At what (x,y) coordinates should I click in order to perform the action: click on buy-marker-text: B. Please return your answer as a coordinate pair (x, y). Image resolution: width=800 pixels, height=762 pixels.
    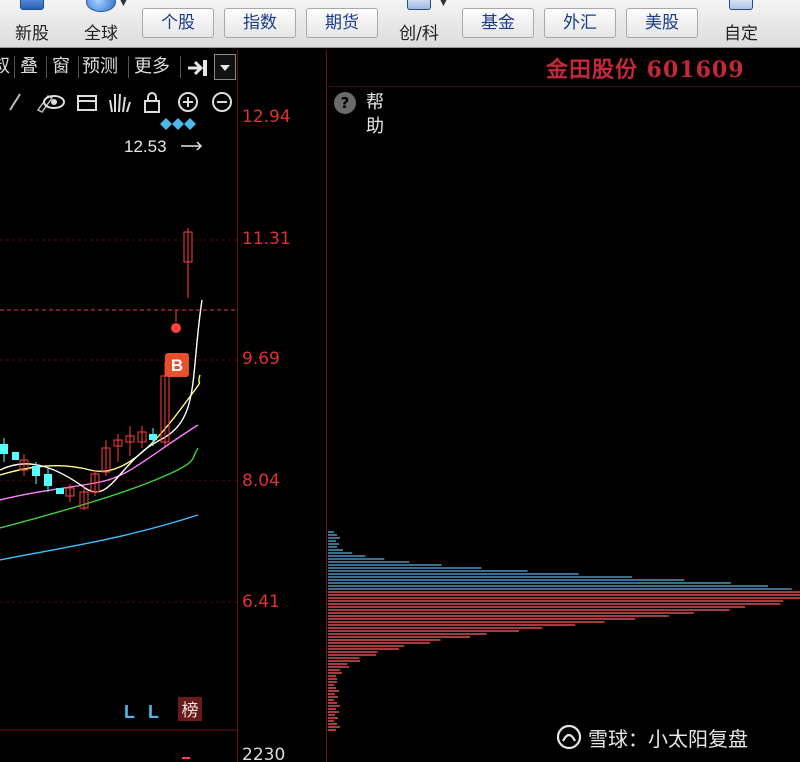
    Looking at the image, I should click on (177, 365).